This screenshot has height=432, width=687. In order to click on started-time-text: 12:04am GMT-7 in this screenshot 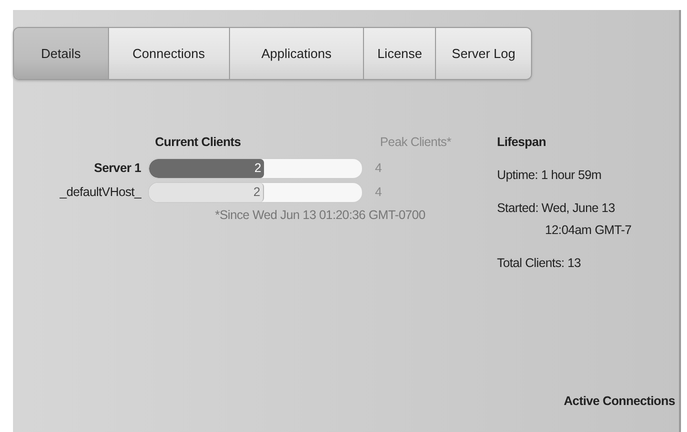, I will do `click(588, 231)`.